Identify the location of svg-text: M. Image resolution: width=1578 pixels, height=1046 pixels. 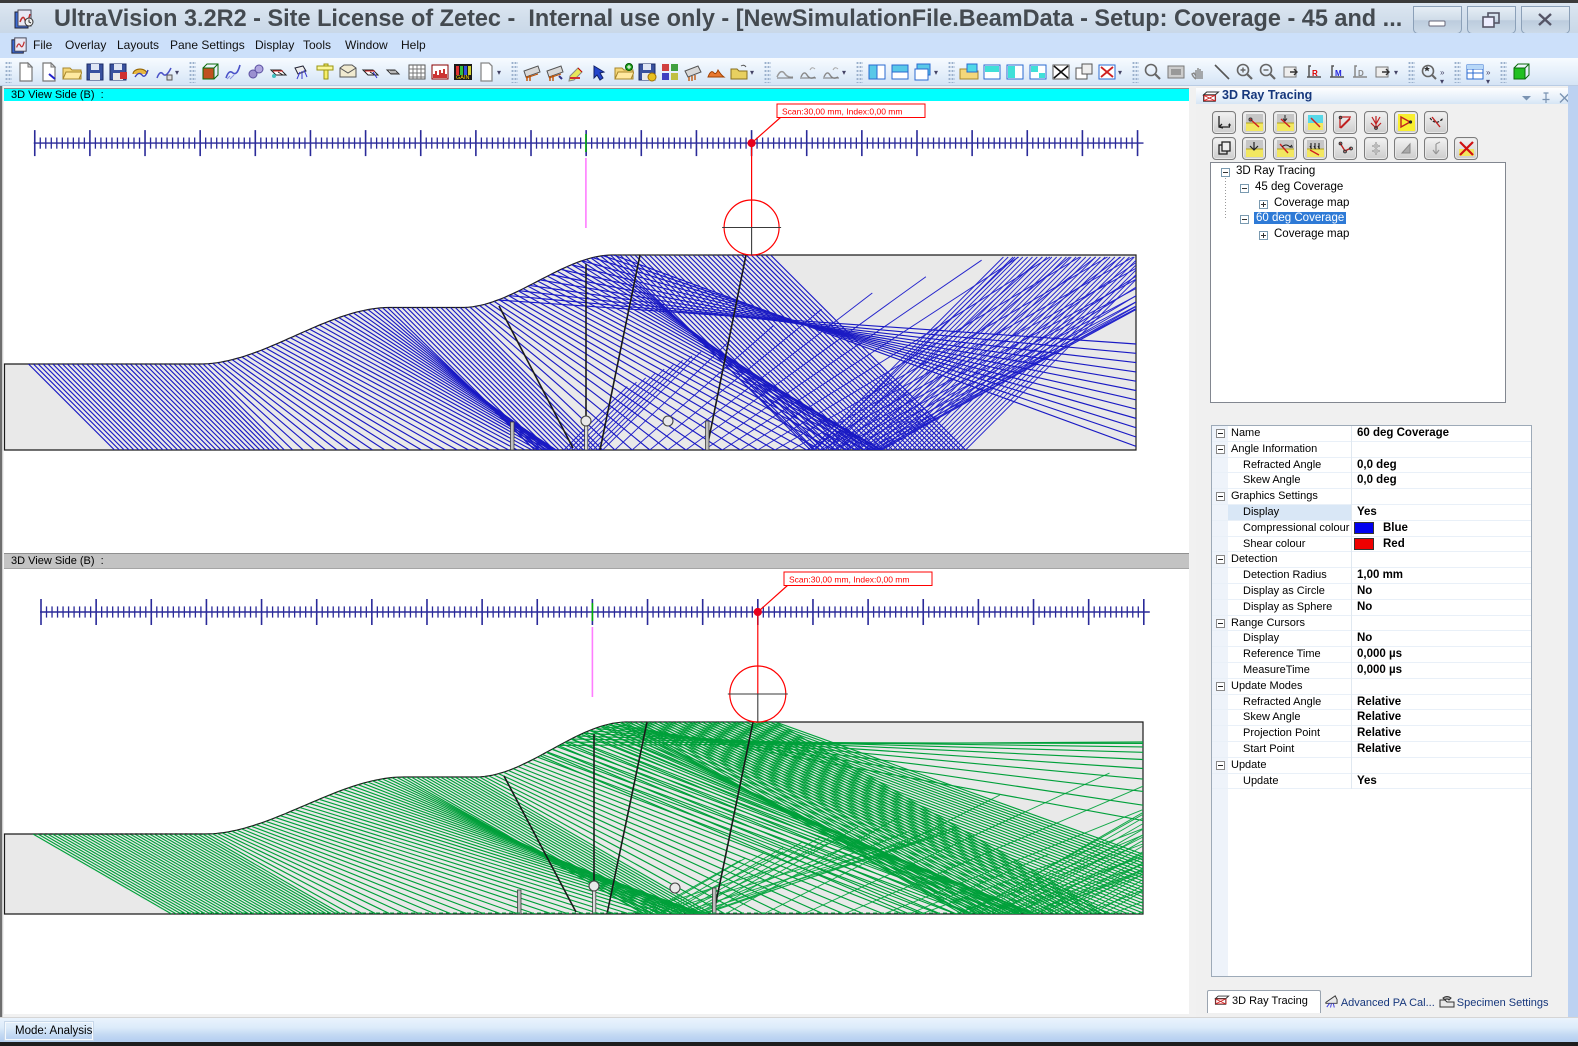
(1338, 73).